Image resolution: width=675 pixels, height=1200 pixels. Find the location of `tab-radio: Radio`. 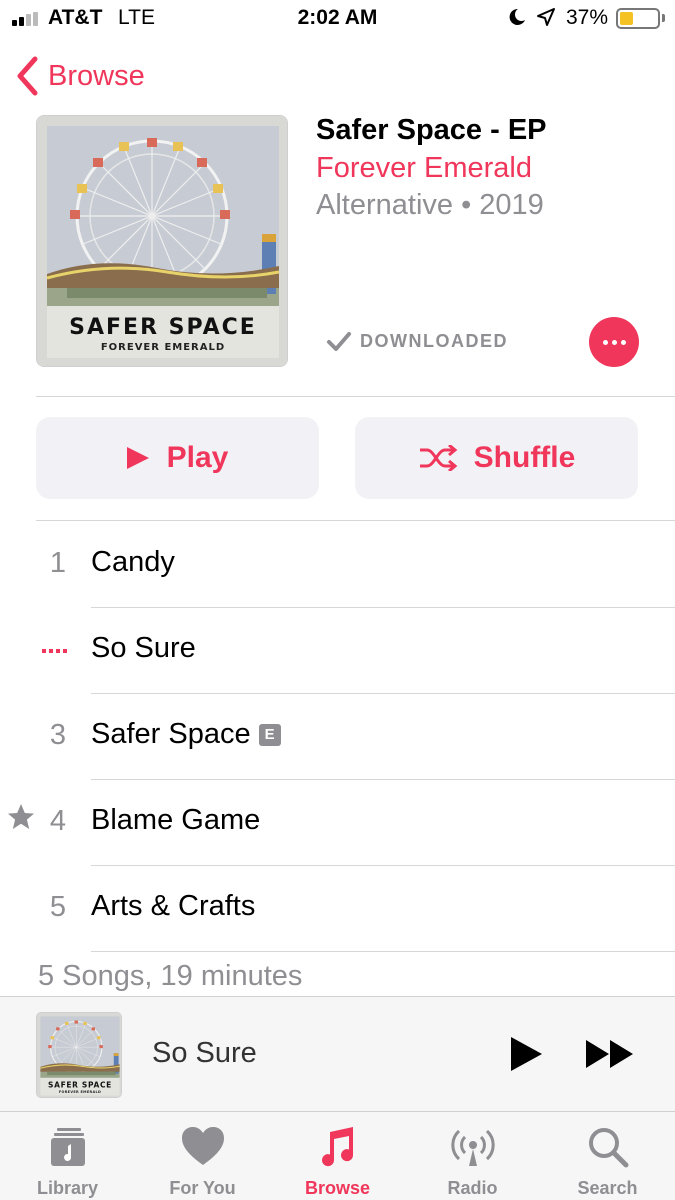

tab-radio: Radio is located at coordinates (472, 1156).